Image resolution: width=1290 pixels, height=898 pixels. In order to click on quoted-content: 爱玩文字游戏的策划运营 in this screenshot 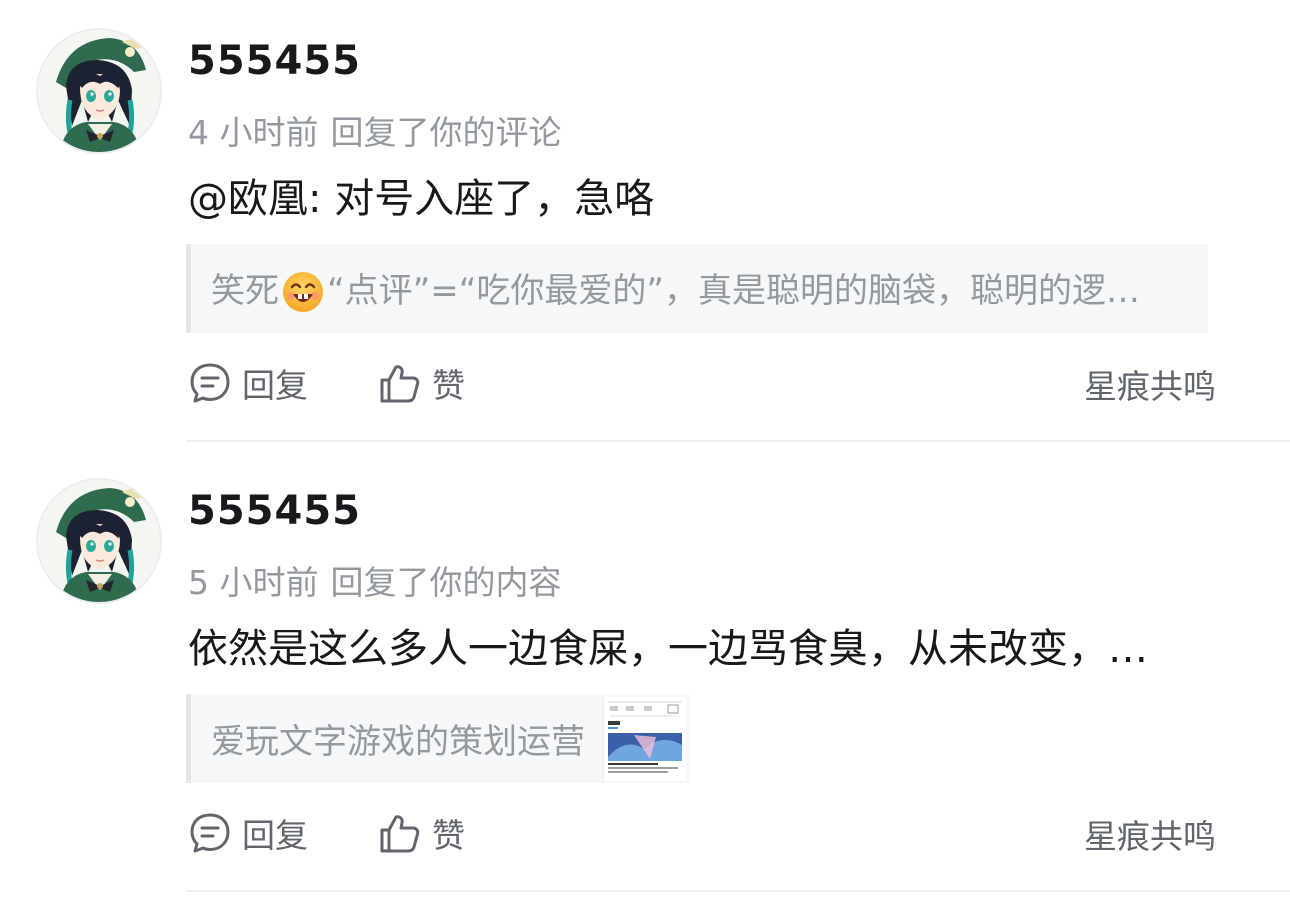, I will do `click(438, 738)`.